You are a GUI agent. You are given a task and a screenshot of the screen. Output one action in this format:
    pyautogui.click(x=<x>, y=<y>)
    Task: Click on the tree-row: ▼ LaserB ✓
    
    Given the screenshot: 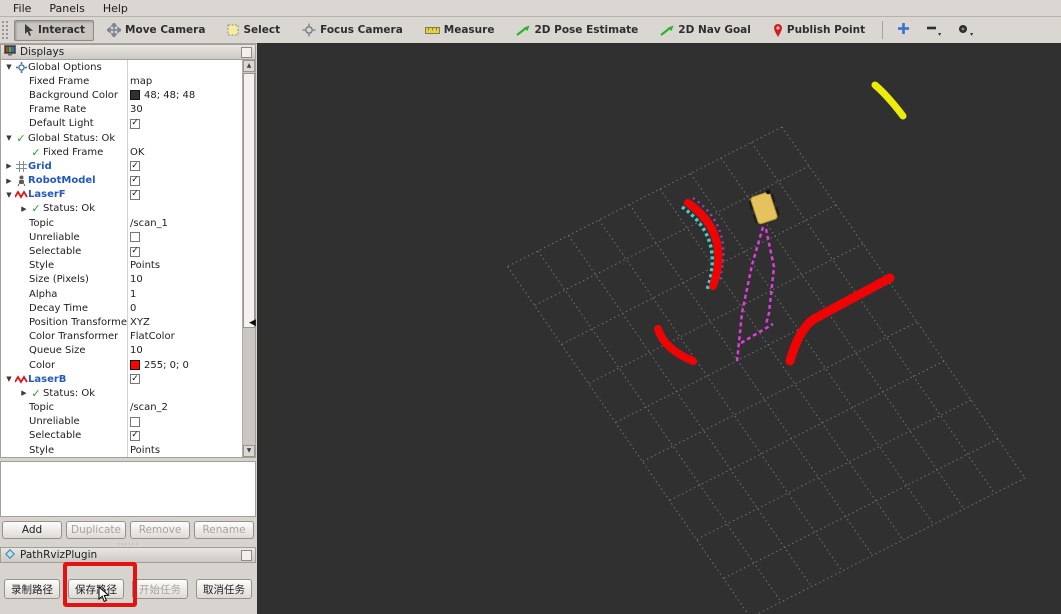 What is the action you would take?
    pyautogui.click(x=128, y=379)
    